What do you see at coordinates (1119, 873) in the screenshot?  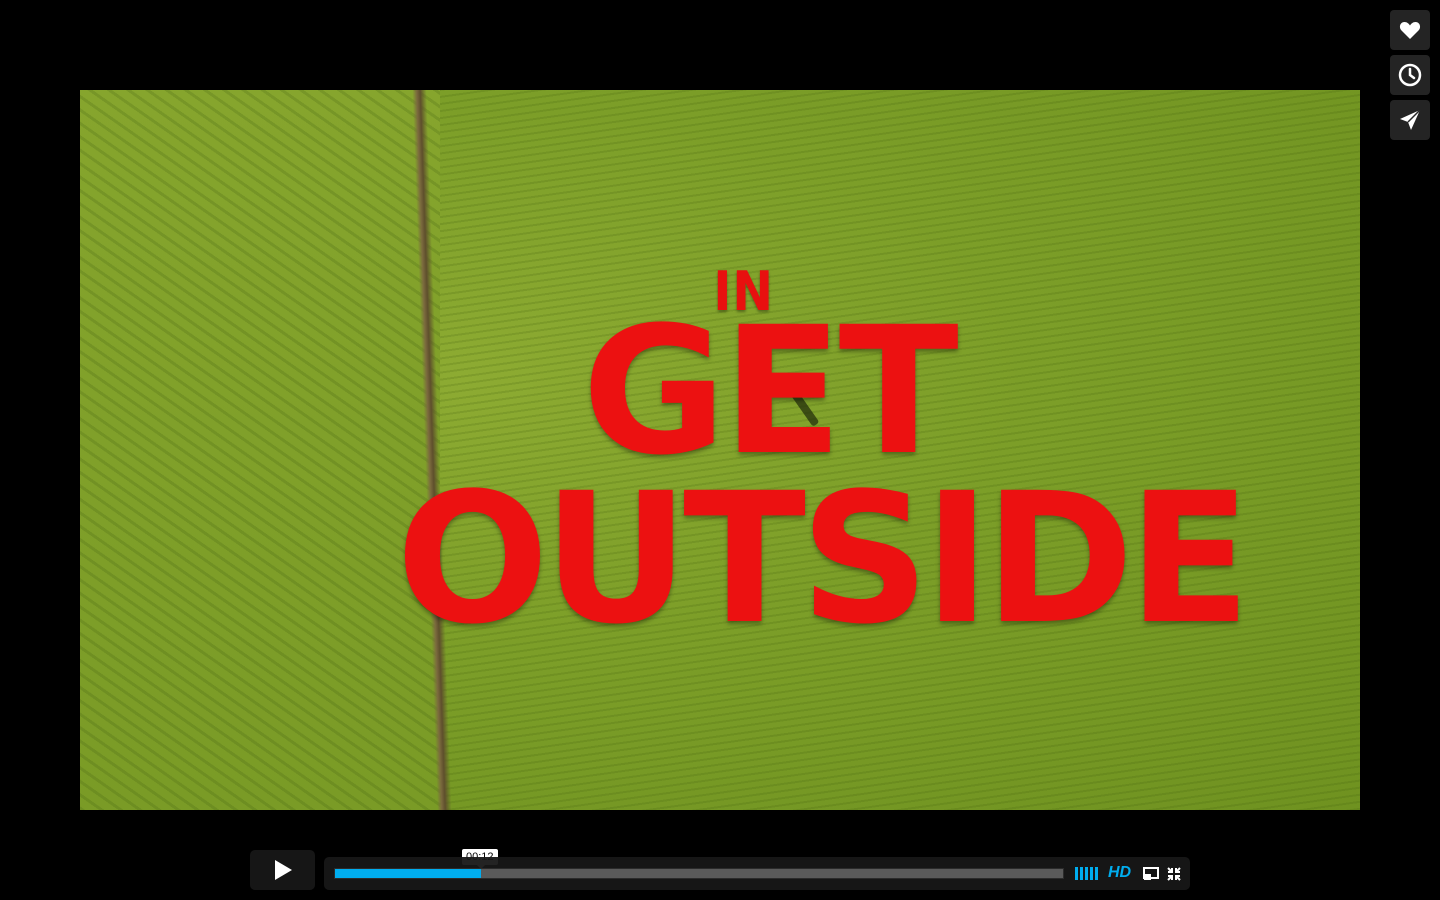 I see `hd-toggle: HD` at bounding box center [1119, 873].